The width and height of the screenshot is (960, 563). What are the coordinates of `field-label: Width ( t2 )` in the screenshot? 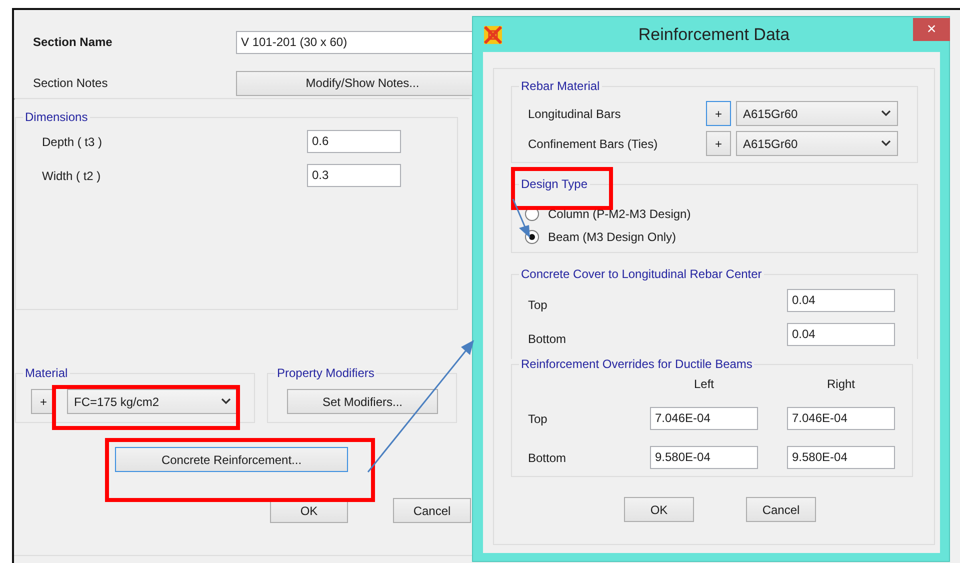 It's located at (72, 175).